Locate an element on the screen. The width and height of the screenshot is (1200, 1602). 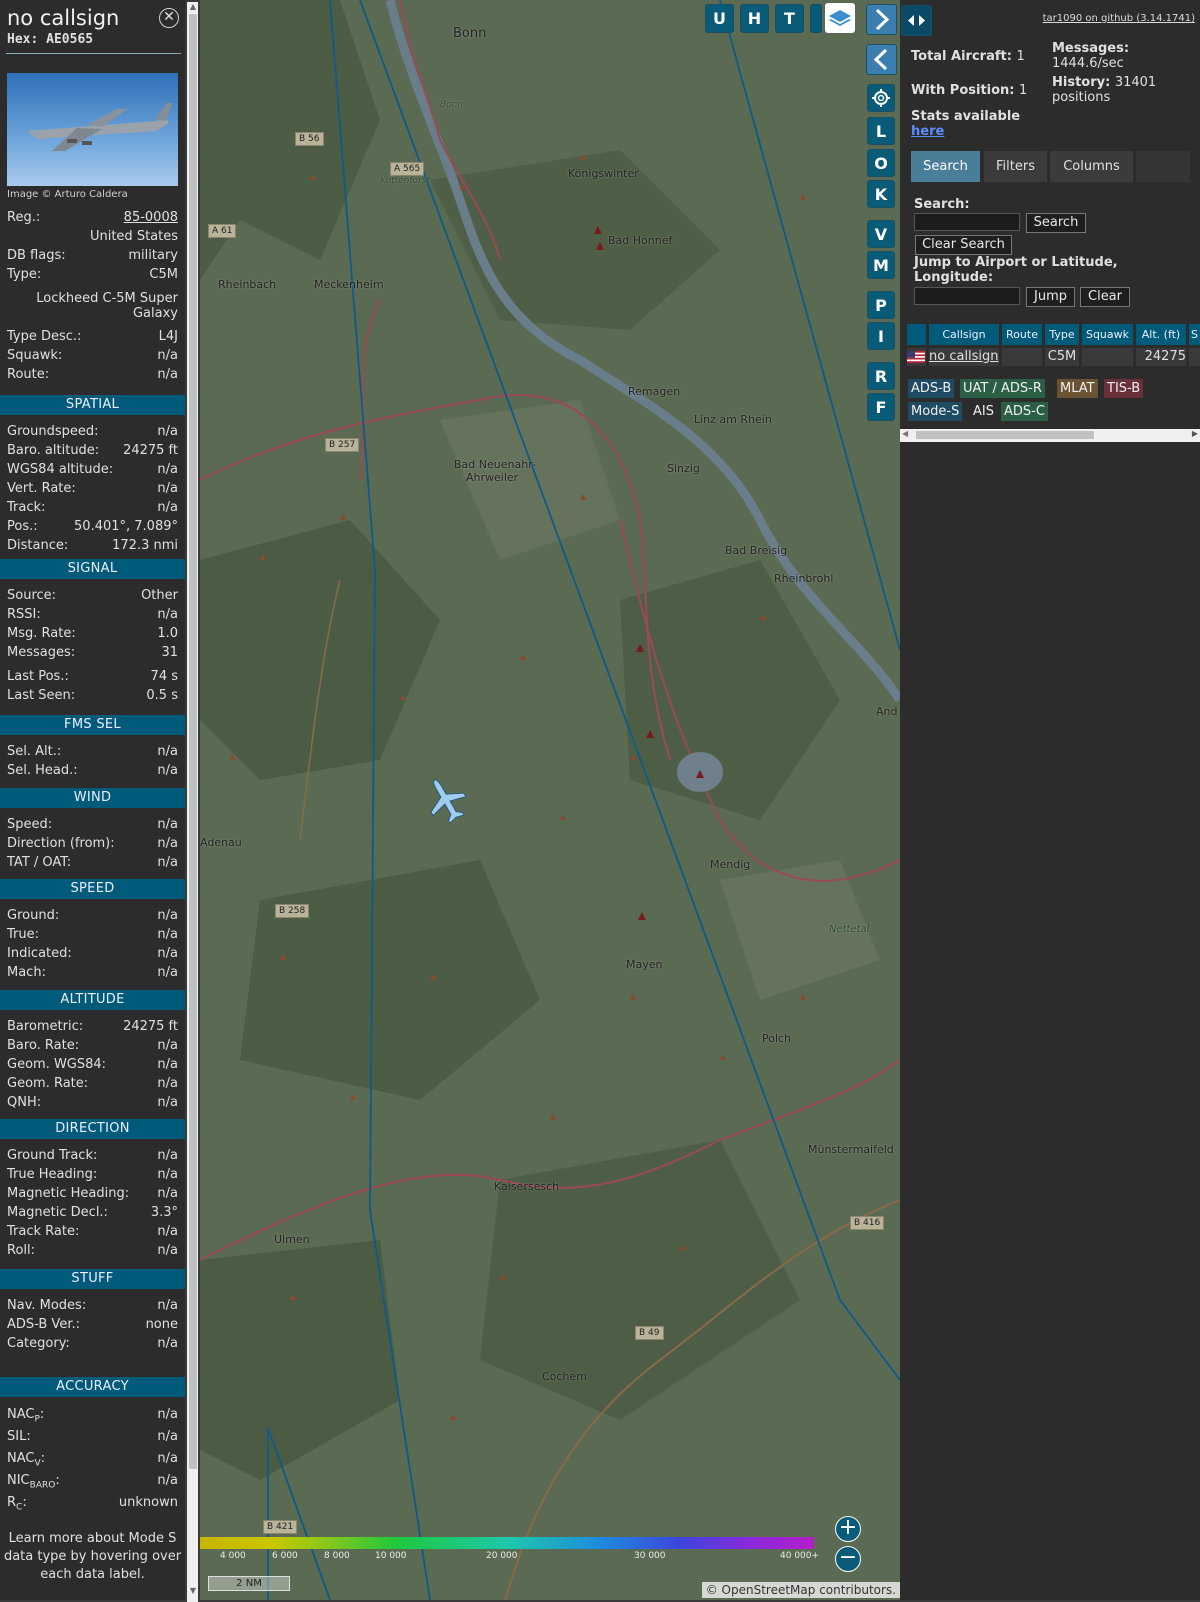
detail-label: Geom. Rate: is located at coordinates (47, 1083).